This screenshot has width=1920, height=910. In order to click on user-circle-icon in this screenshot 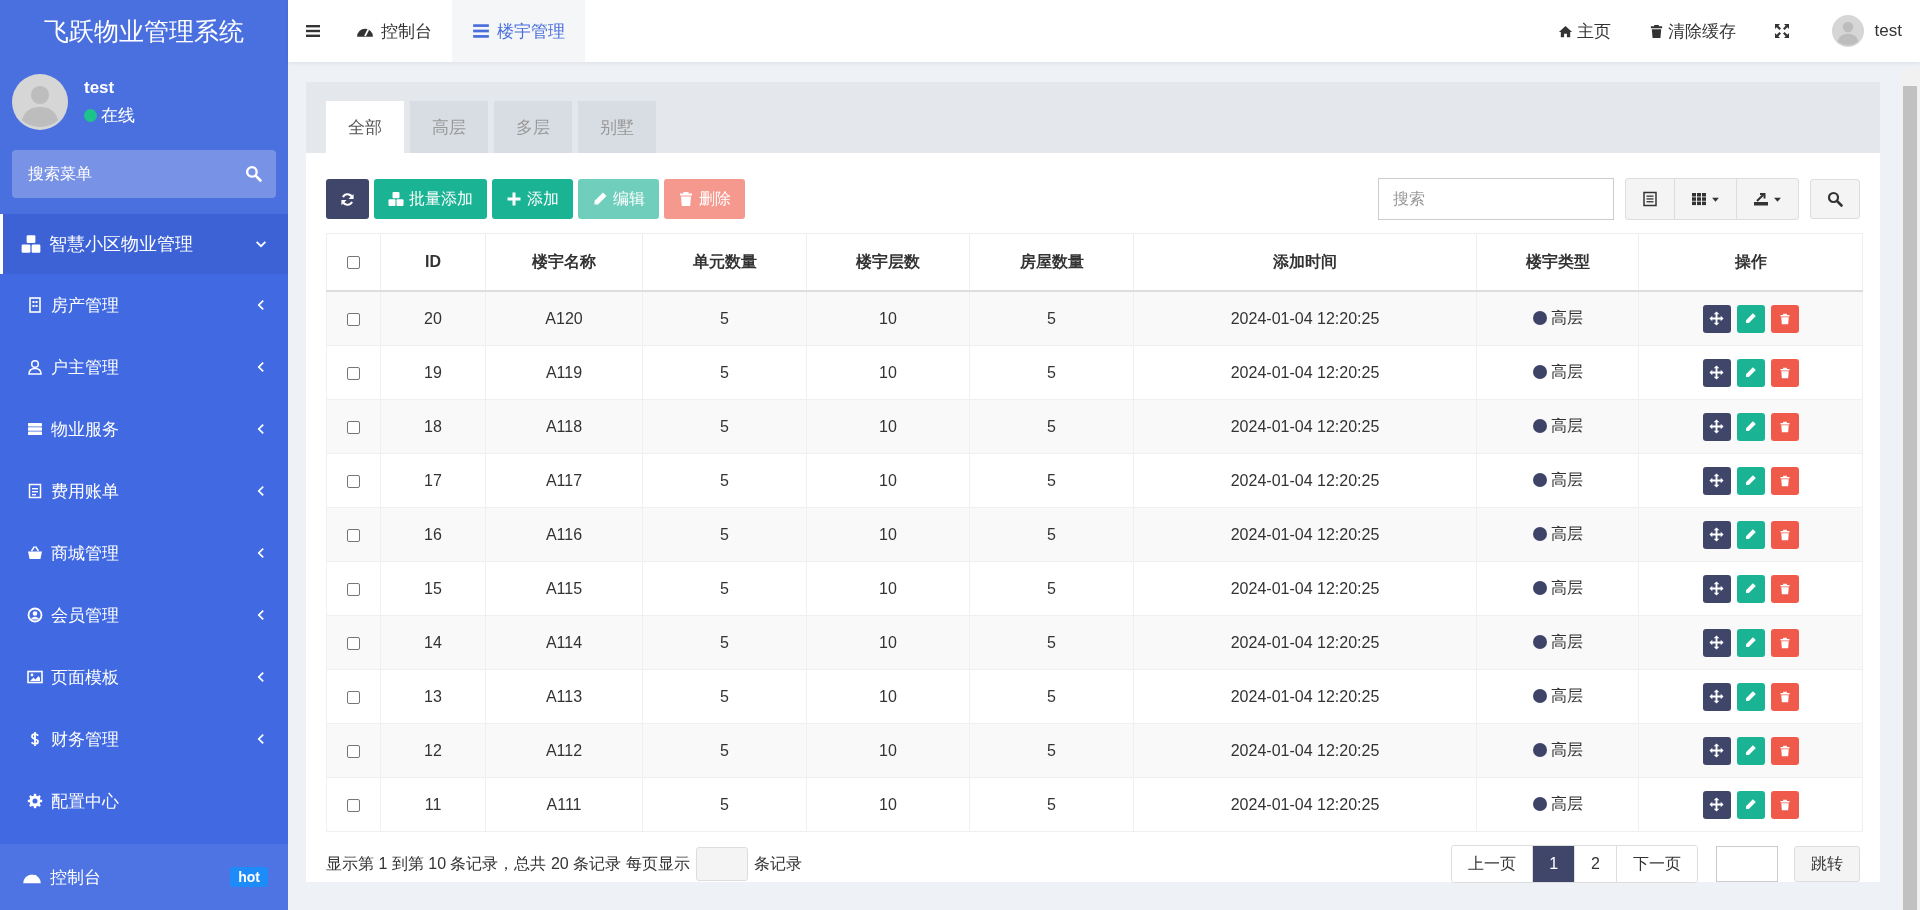, I will do `click(35, 615)`.